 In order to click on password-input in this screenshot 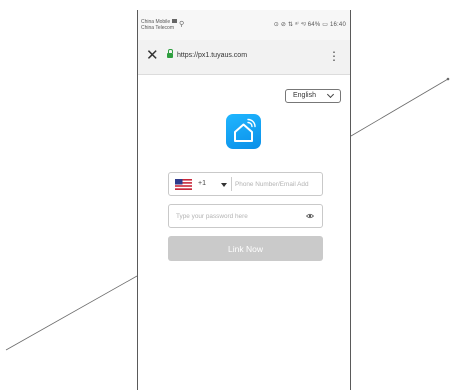, I will do `click(238, 216)`.